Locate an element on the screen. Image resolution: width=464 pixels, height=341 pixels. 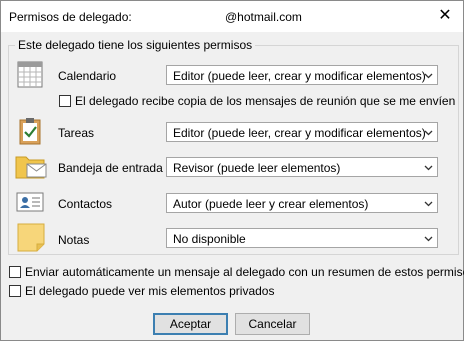
contacts-permission-select: Autor (puede leer y crear elementos) is located at coordinates (302, 203).